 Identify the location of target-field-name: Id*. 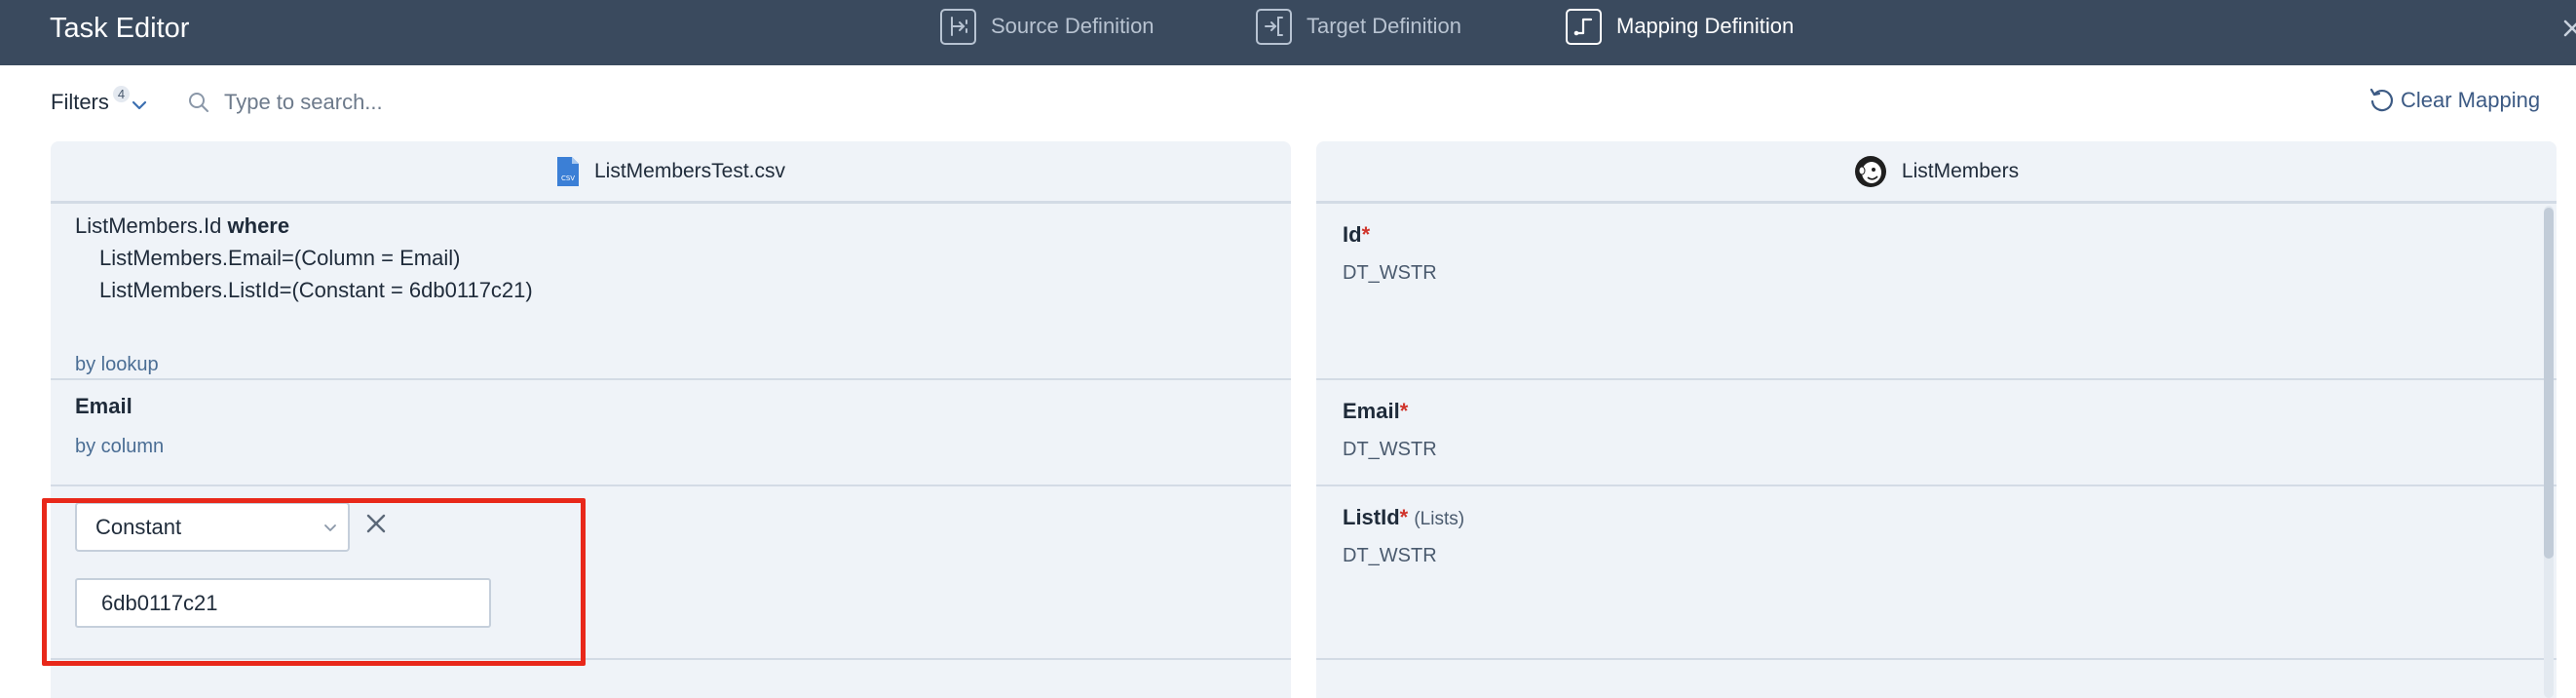
(1356, 234).